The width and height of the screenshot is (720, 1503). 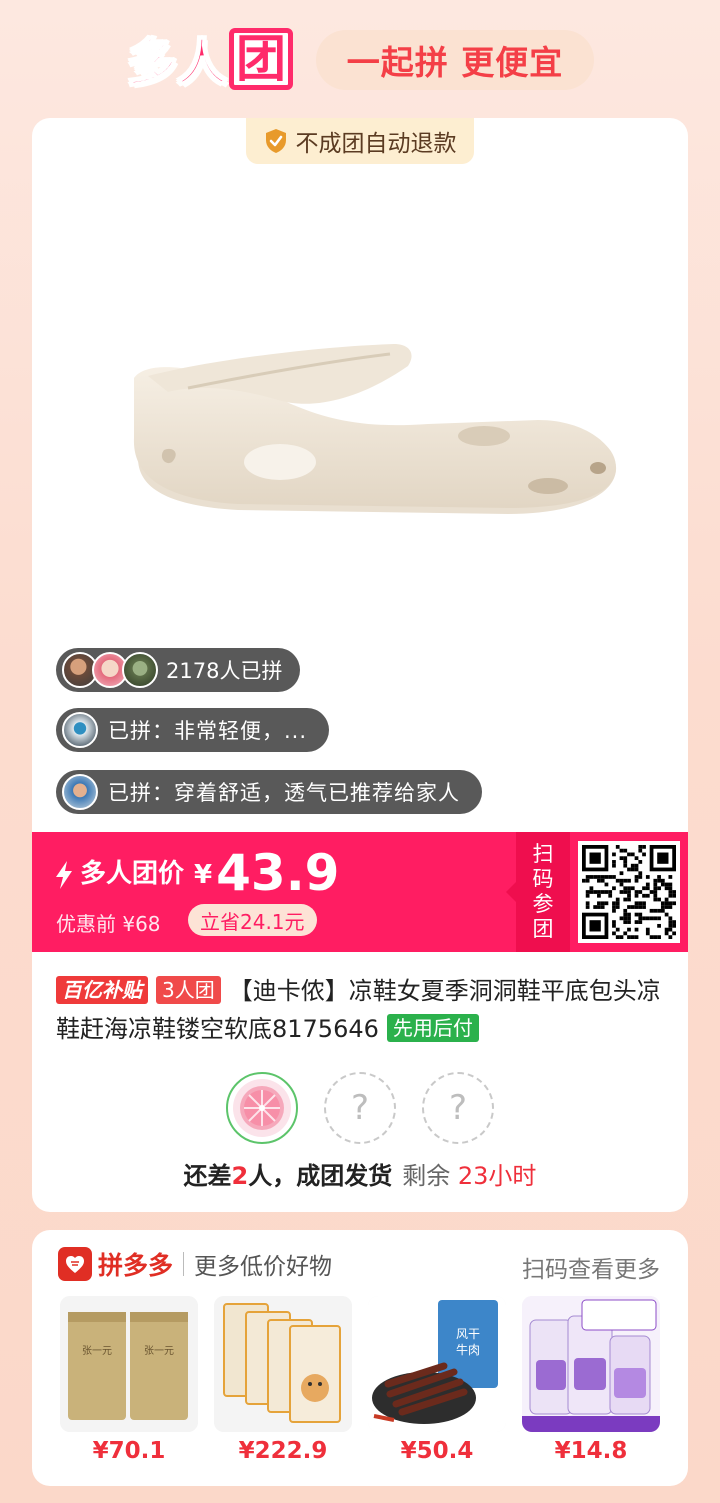 What do you see at coordinates (263, 1267) in the screenshot?
I see `recommendations-subtitle: 更多低价好物` at bounding box center [263, 1267].